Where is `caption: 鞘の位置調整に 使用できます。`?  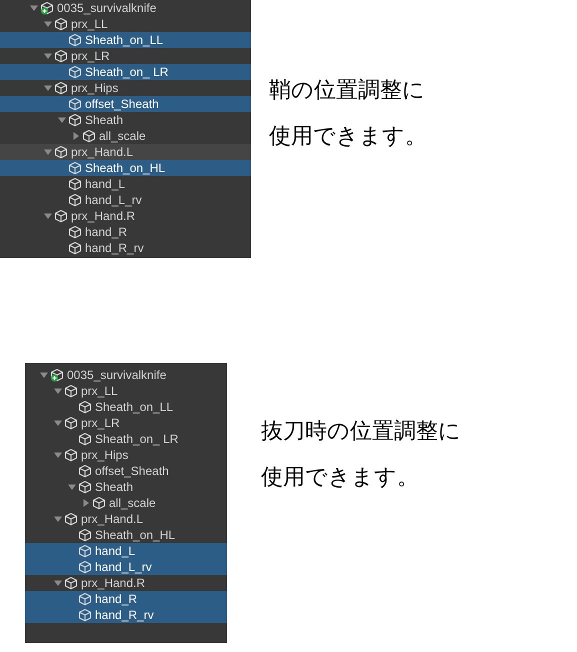
caption: 鞘の位置調整に 使用できます。 is located at coordinates (348, 114).